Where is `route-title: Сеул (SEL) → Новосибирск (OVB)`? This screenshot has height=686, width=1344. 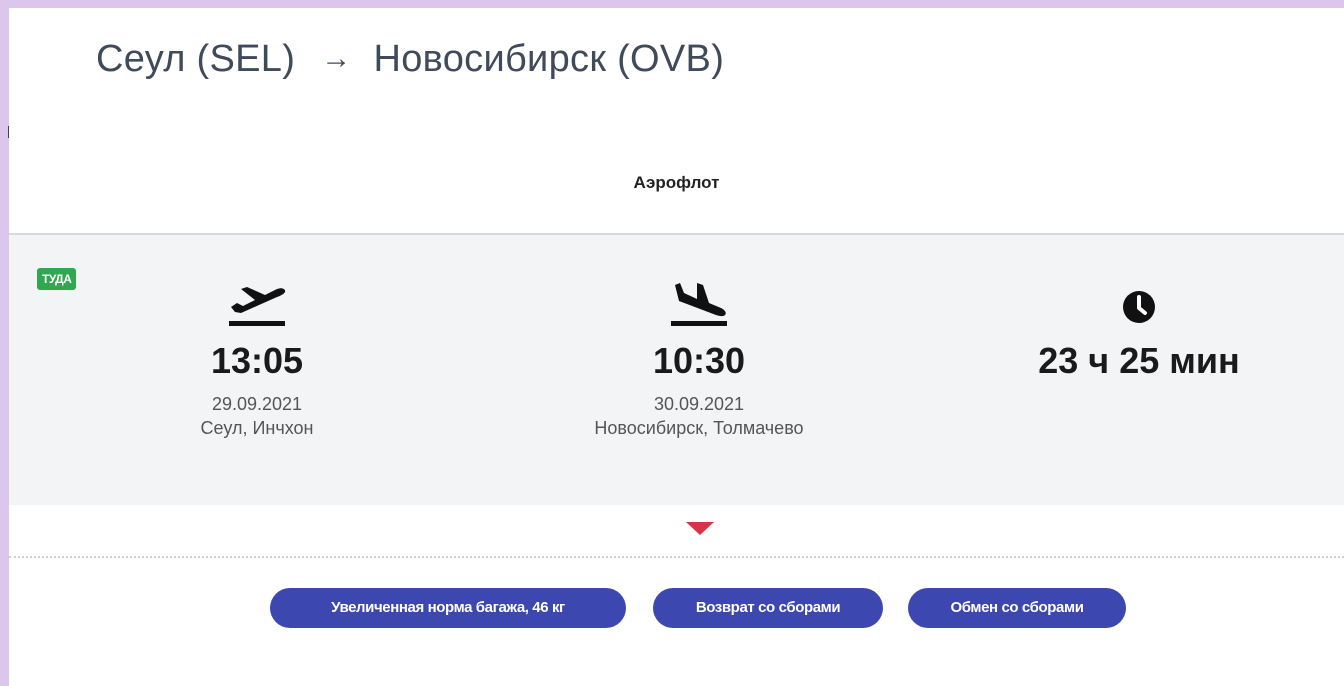 route-title: Сеул (SEL) → Новосибирск (OVB) is located at coordinates (410, 59).